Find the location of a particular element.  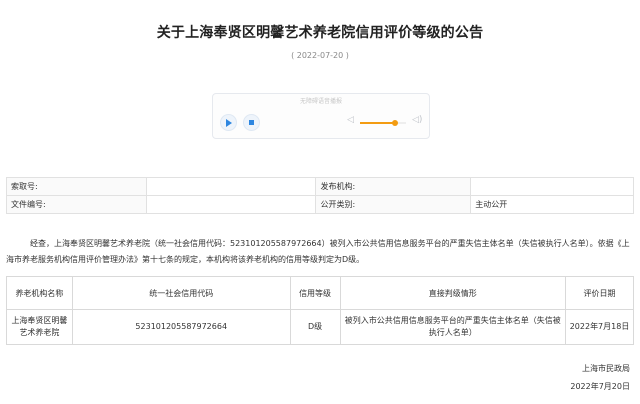

issuing-agency: 上海市民政局 is located at coordinates (606, 368).